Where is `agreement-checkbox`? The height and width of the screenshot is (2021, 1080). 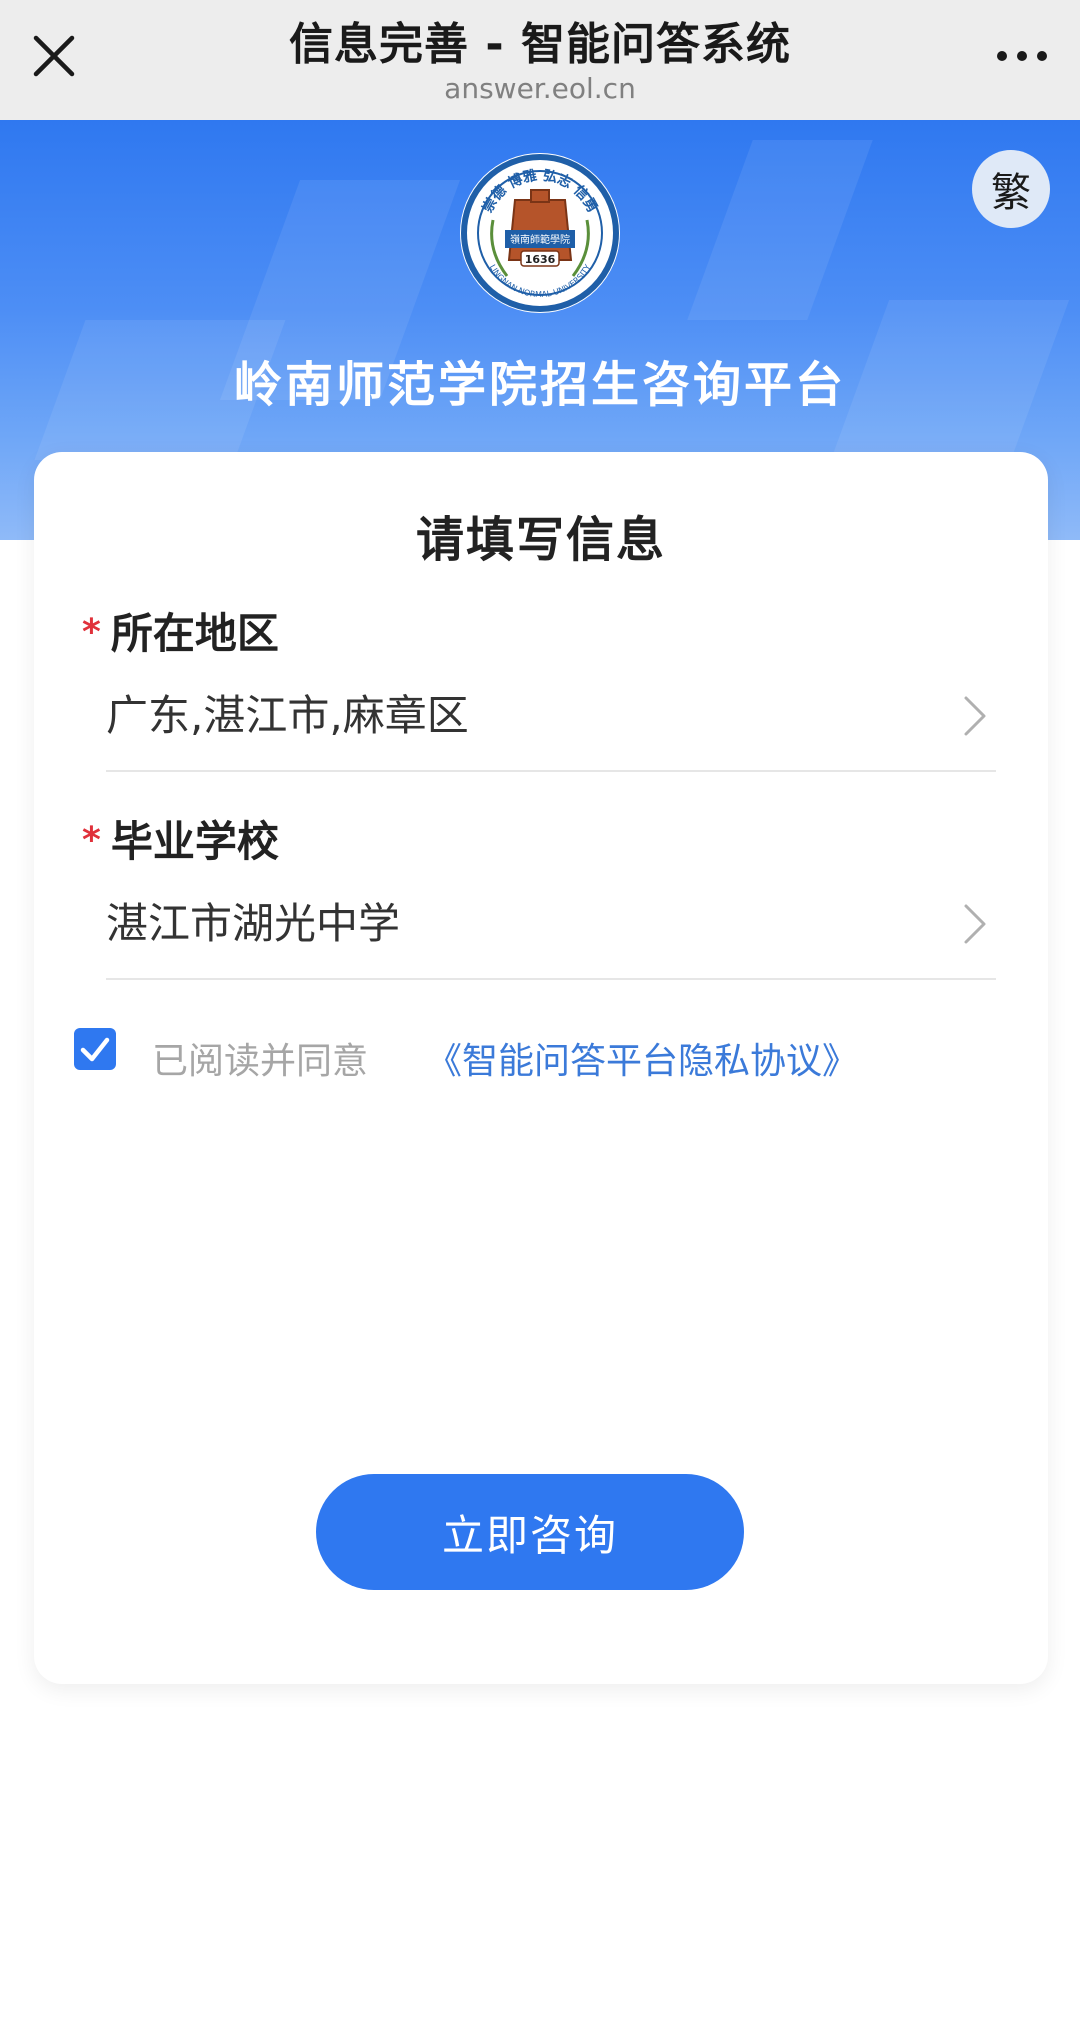
agreement-checkbox is located at coordinates (95, 1049).